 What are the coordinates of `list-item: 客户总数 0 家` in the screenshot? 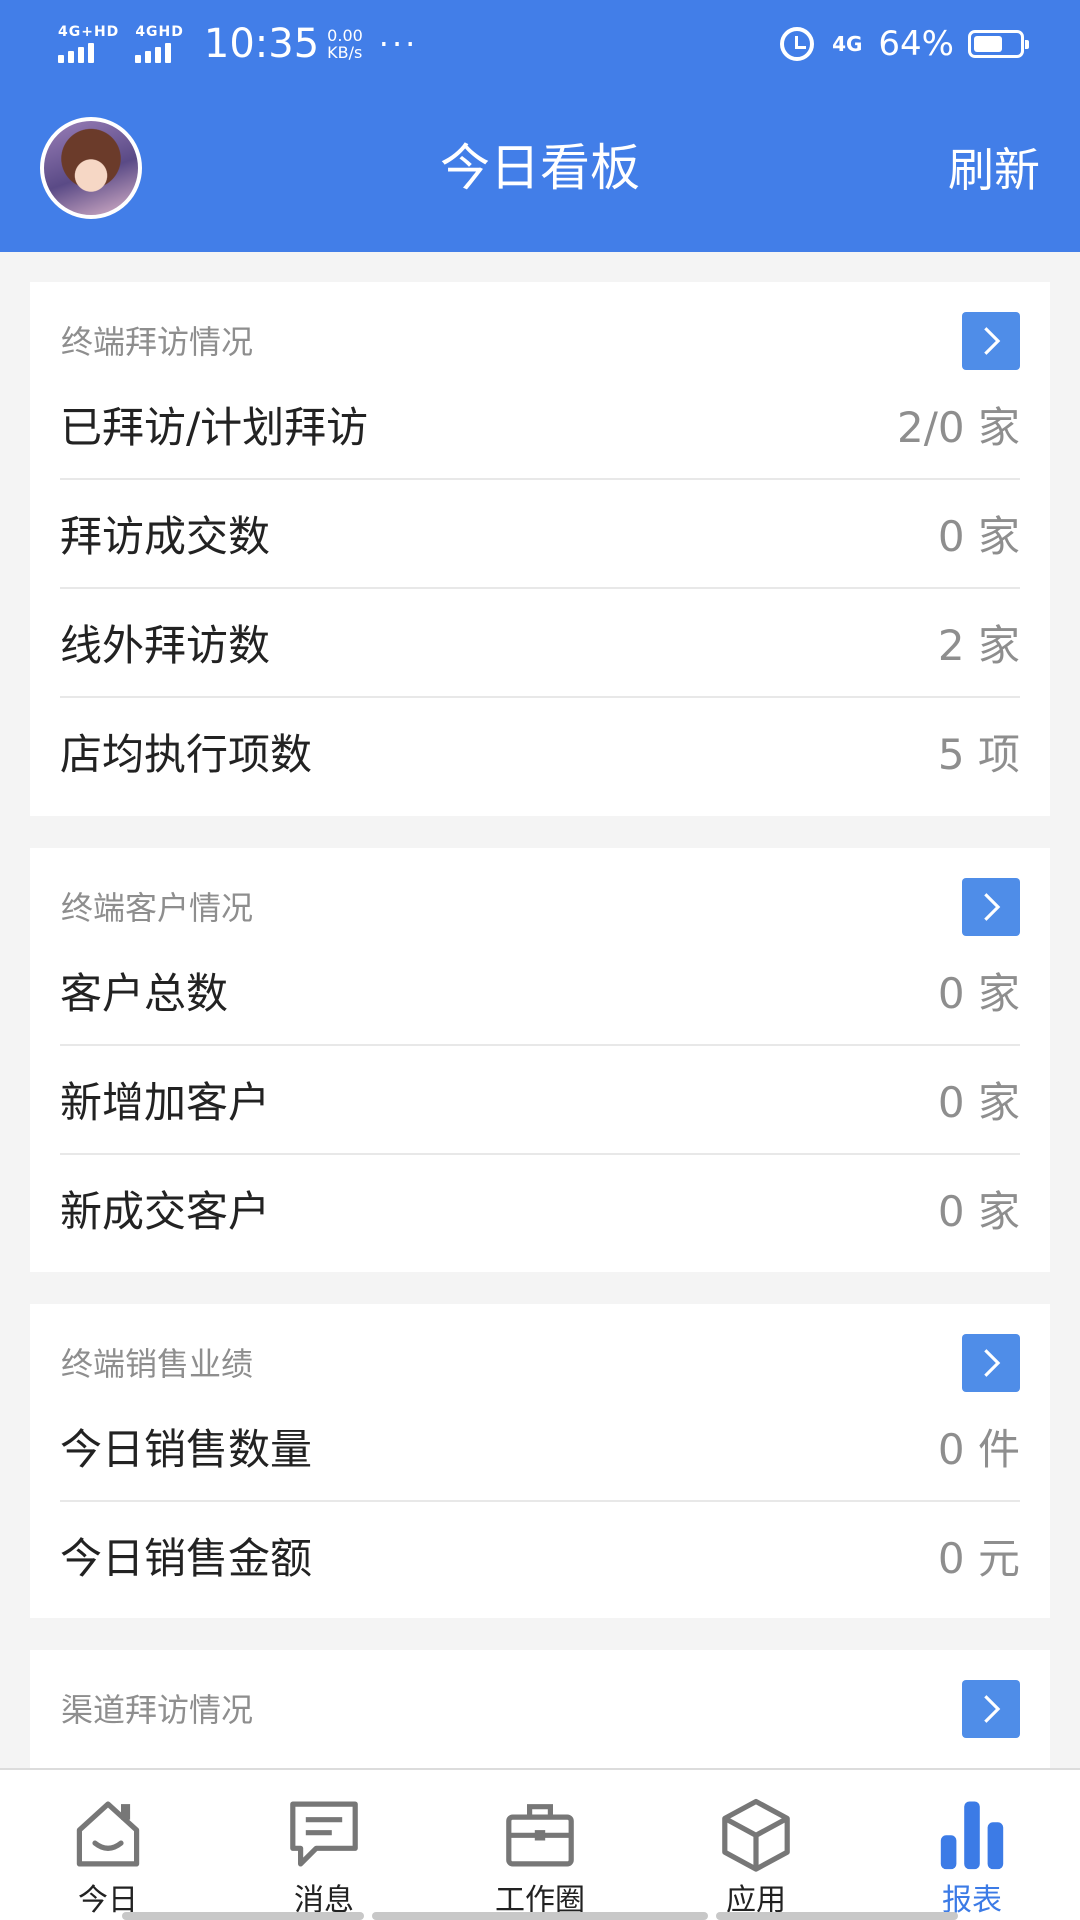 It's located at (540, 990).